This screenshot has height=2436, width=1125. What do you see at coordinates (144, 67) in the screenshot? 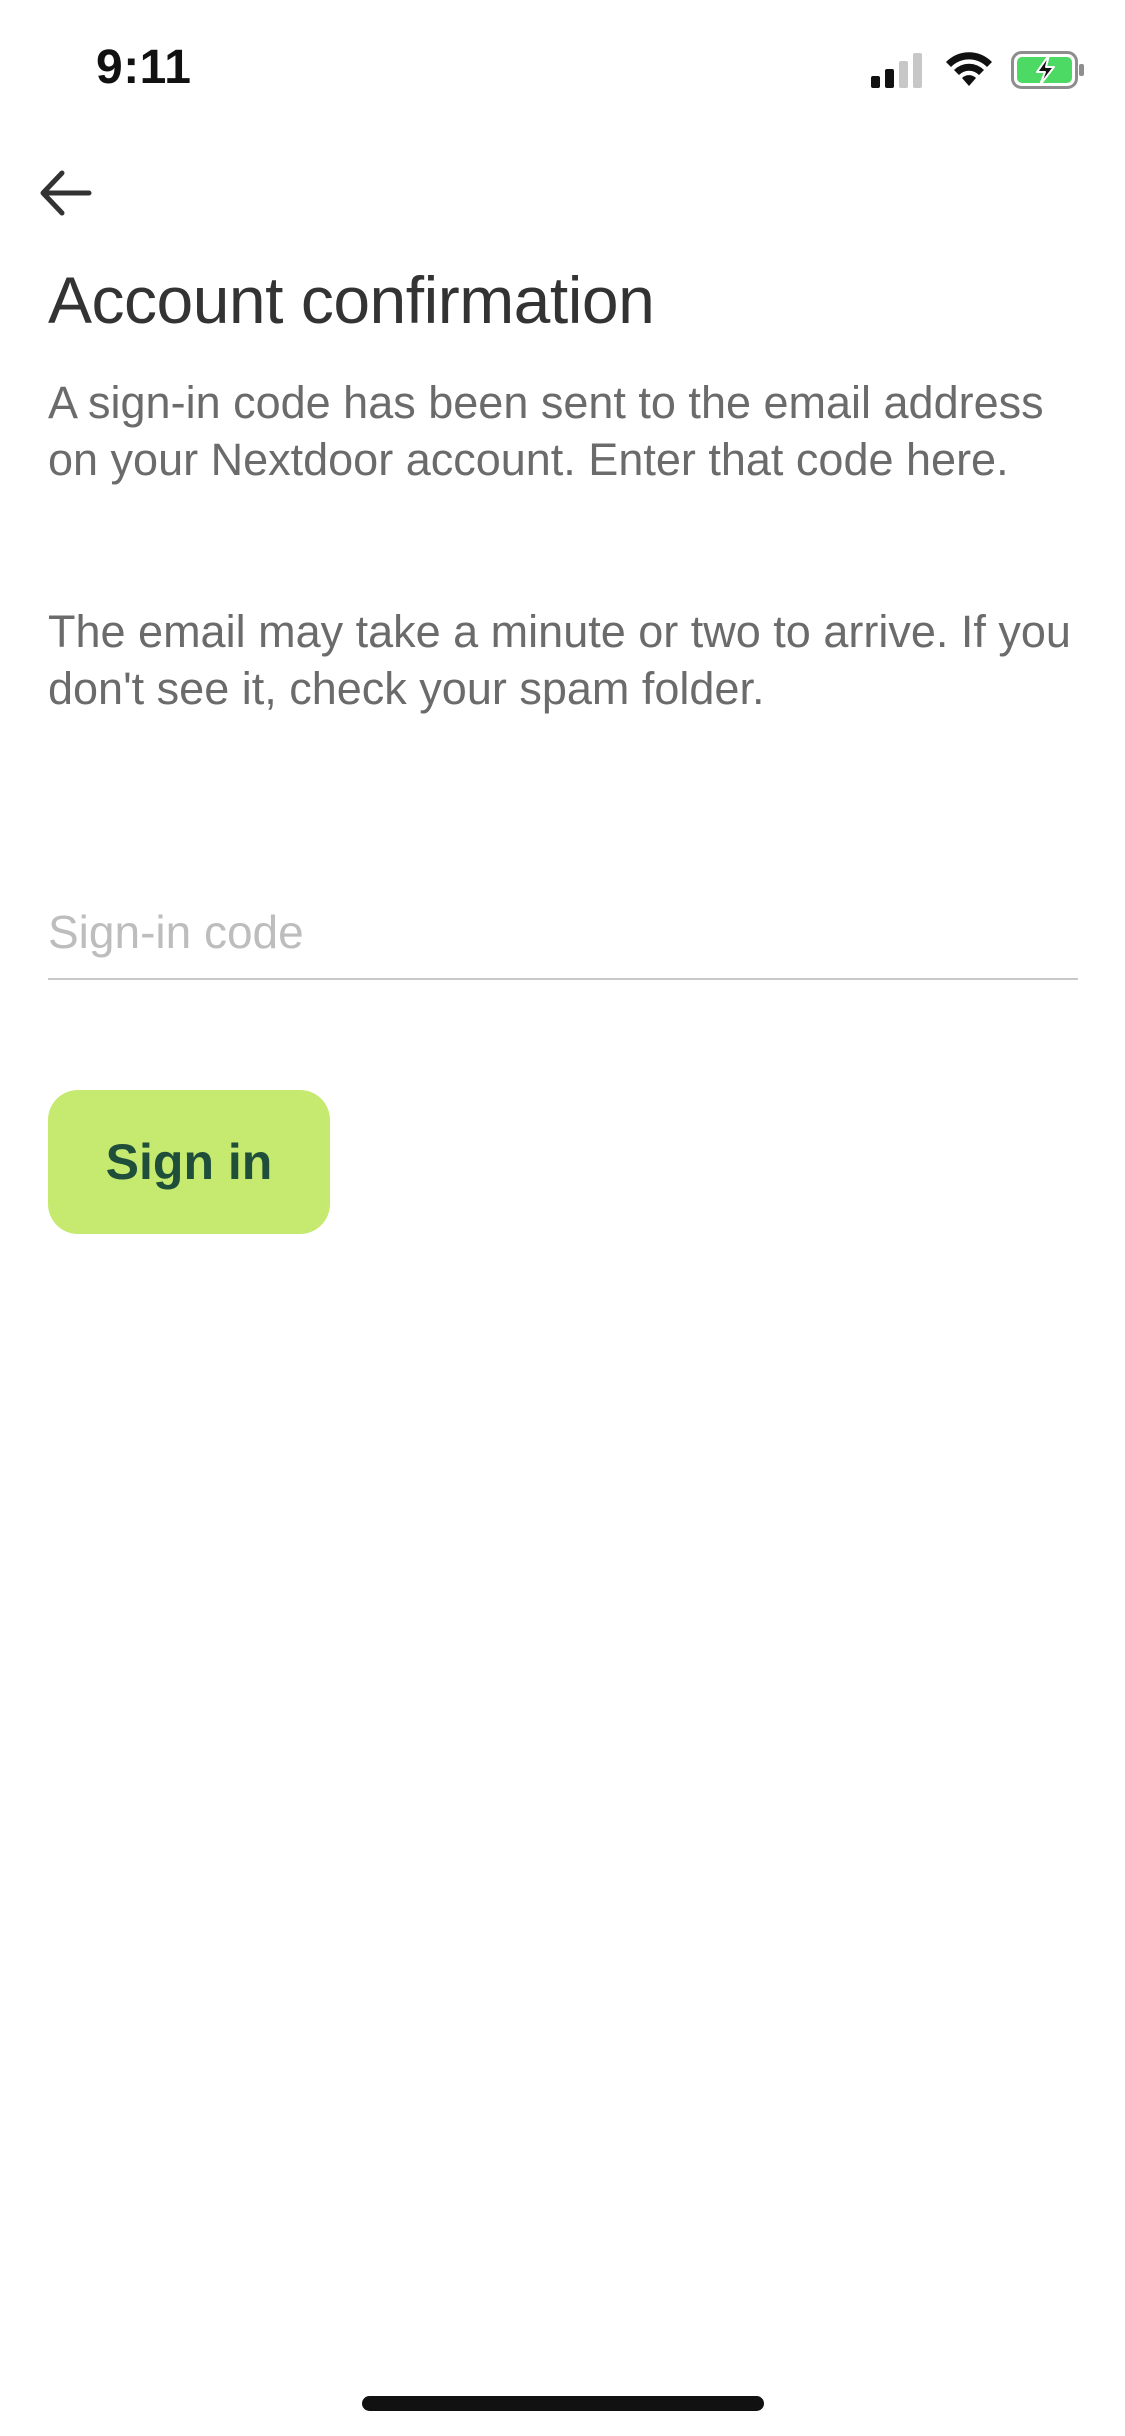
I see `status-time: 9:11` at bounding box center [144, 67].